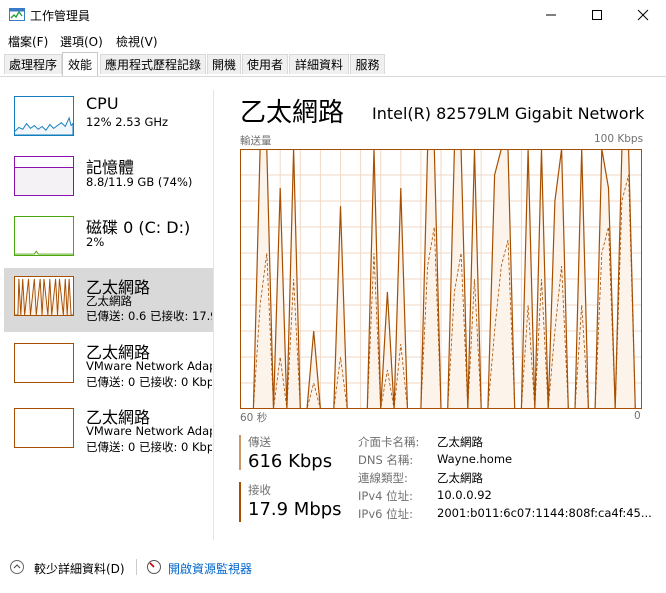 The width and height of the screenshot is (666, 593). Describe the element at coordinates (295, 509) in the screenshot. I see `receive-value: 17.9 Mbps` at that location.